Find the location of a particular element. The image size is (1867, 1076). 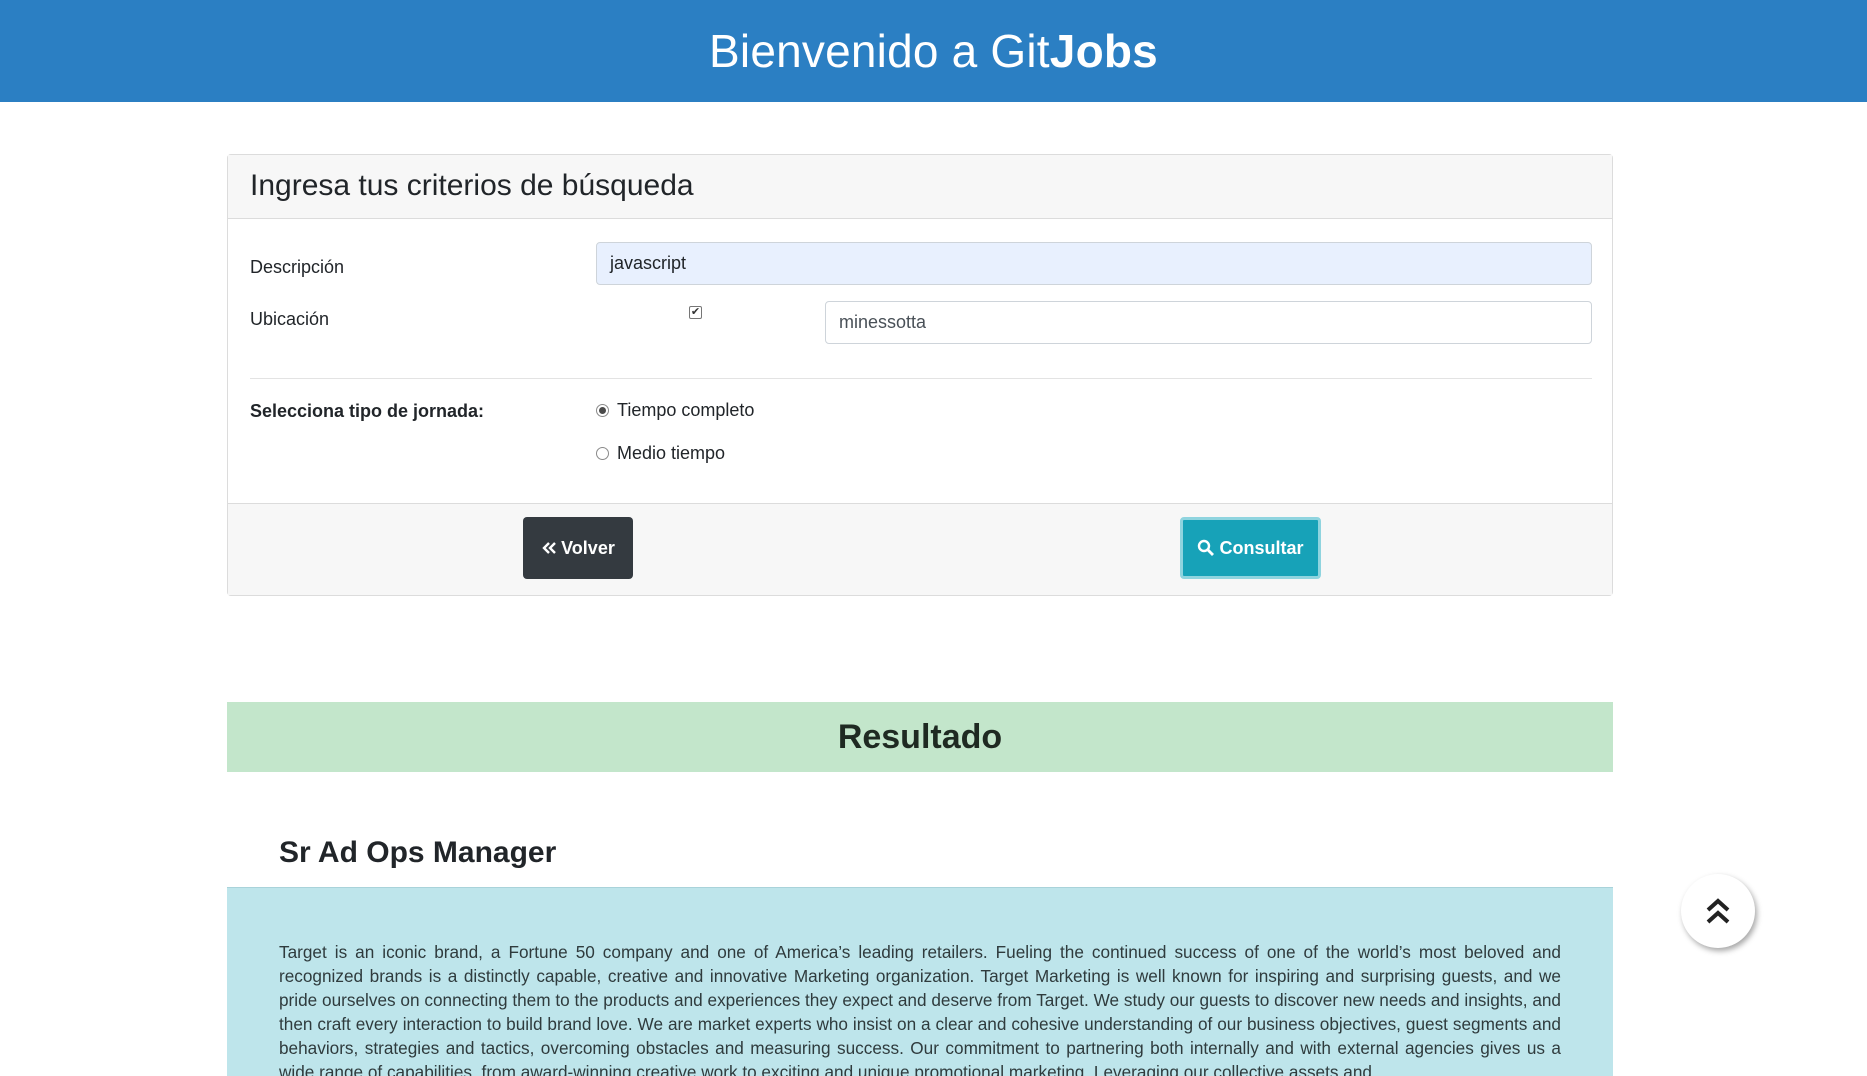

consultar-button: Consultar is located at coordinates (1250, 548).